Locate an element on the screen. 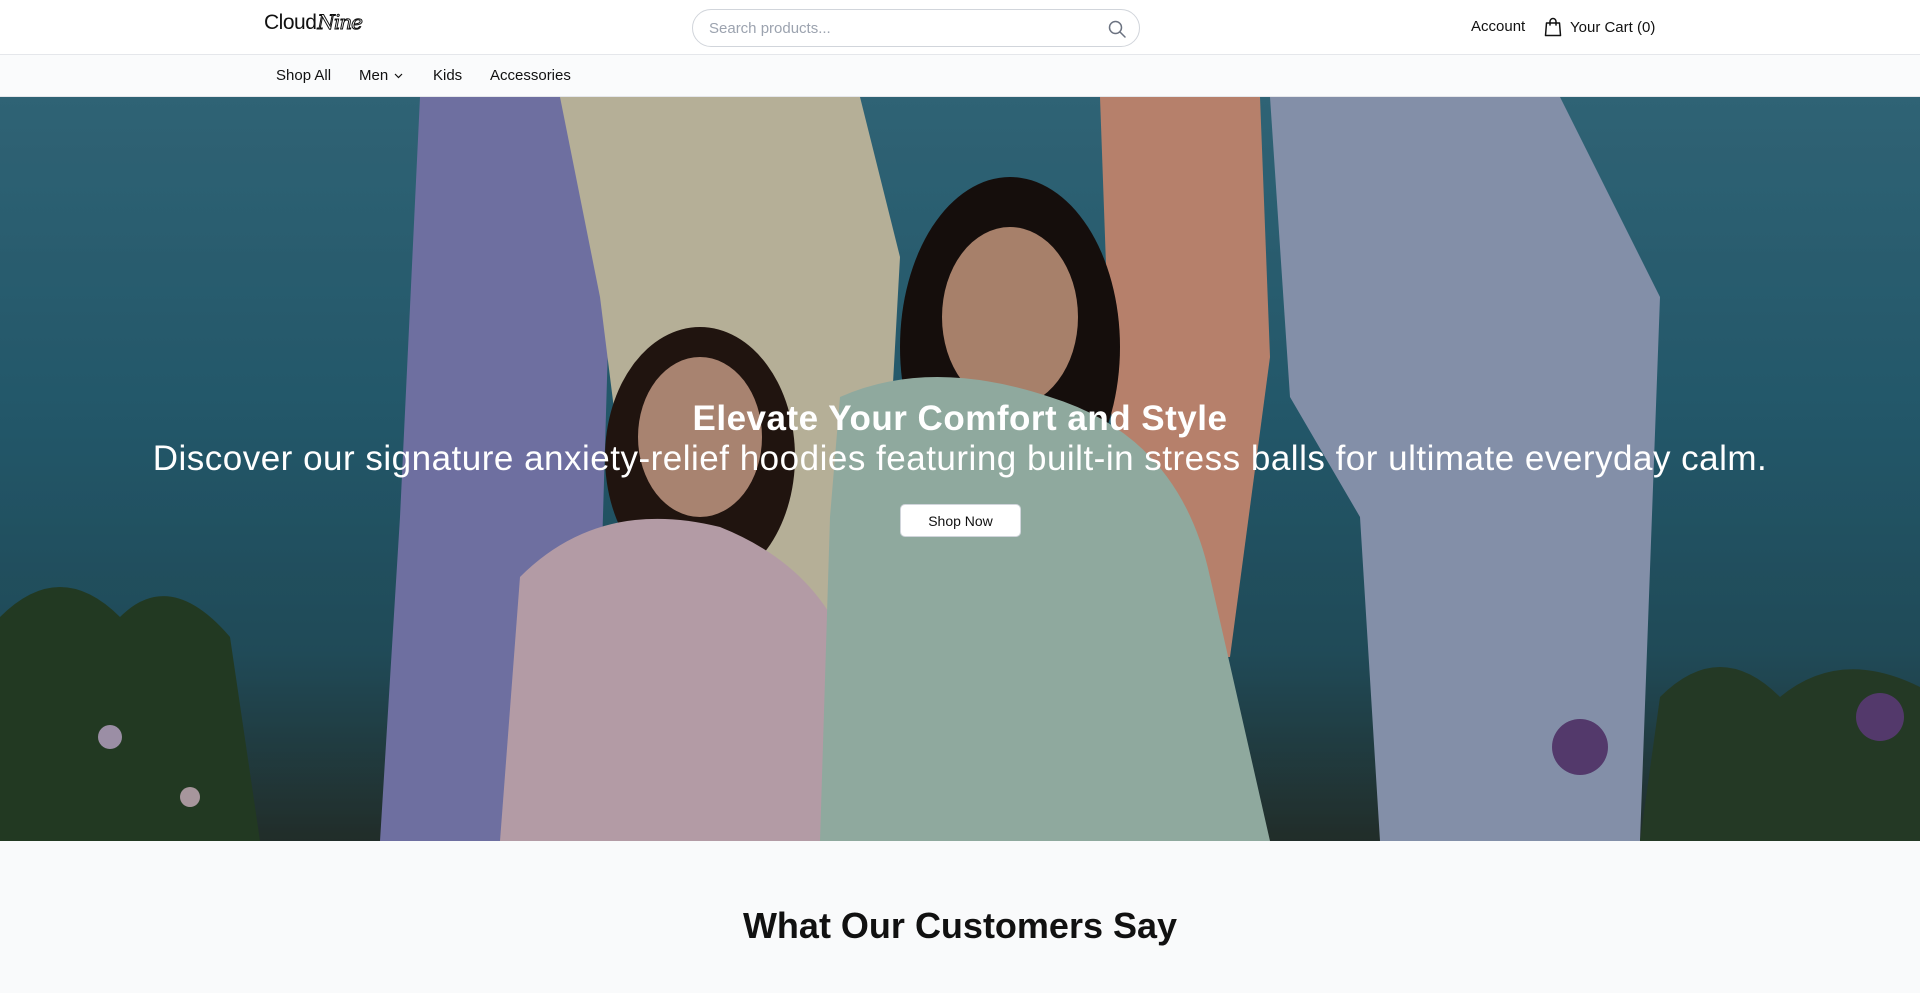  nav-item-label: Kids is located at coordinates (448, 75).